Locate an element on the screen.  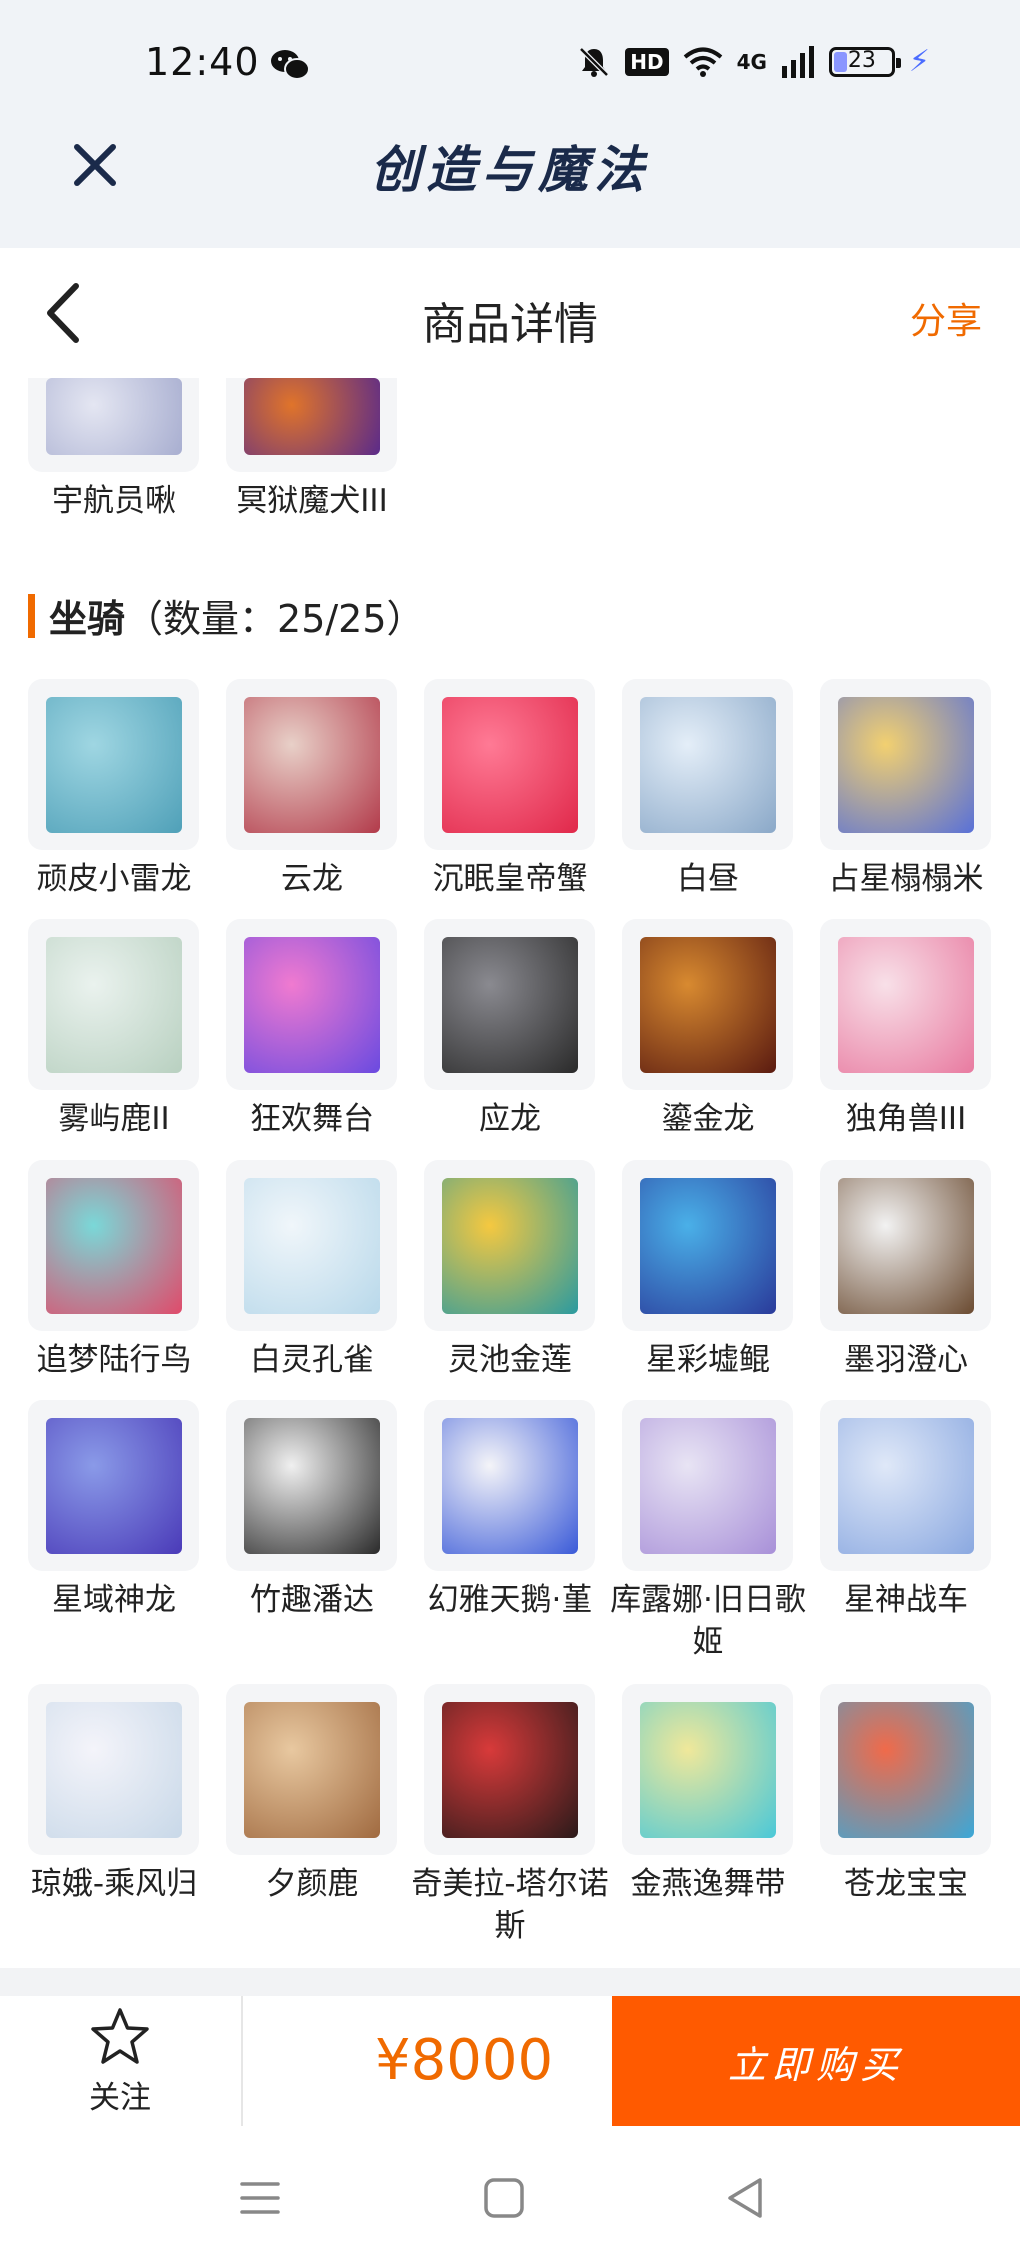
item-name: 云龙 is located at coordinates (312, 879).